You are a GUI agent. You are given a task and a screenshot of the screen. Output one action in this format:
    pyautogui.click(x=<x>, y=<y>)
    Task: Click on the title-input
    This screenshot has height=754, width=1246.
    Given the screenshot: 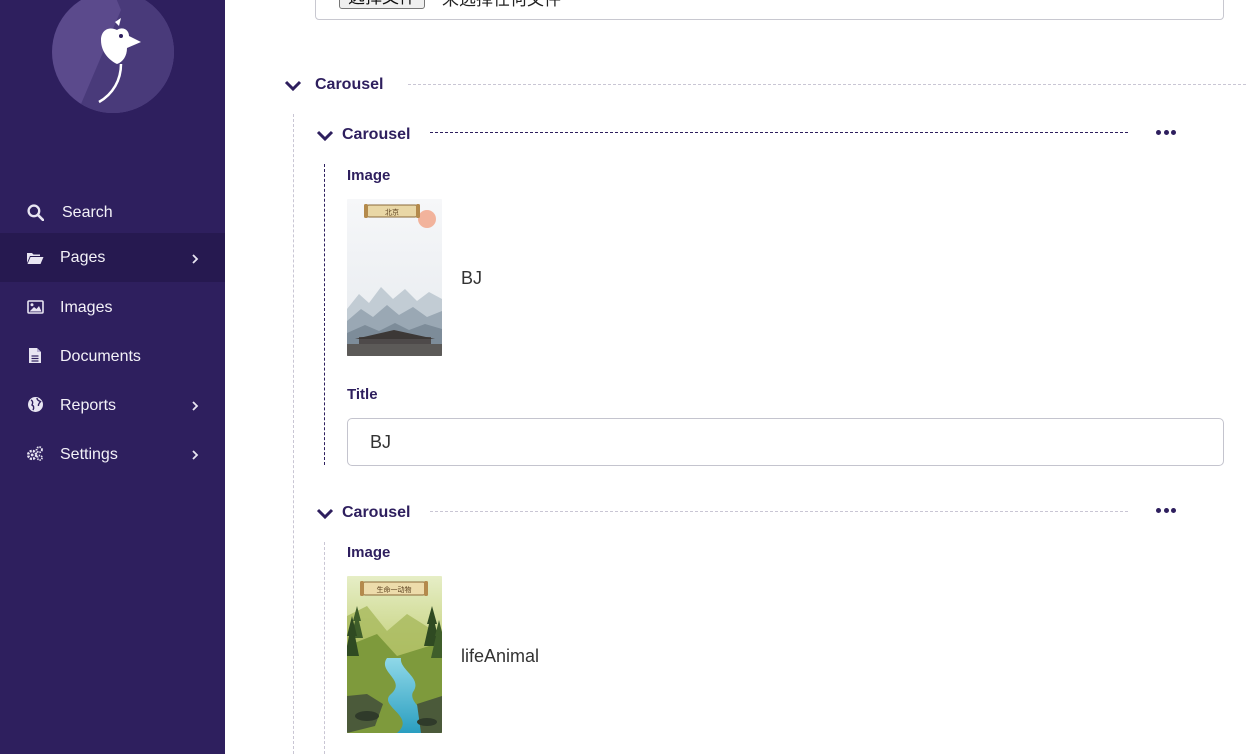 What is the action you would take?
    pyautogui.click(x=785, y=442)
    